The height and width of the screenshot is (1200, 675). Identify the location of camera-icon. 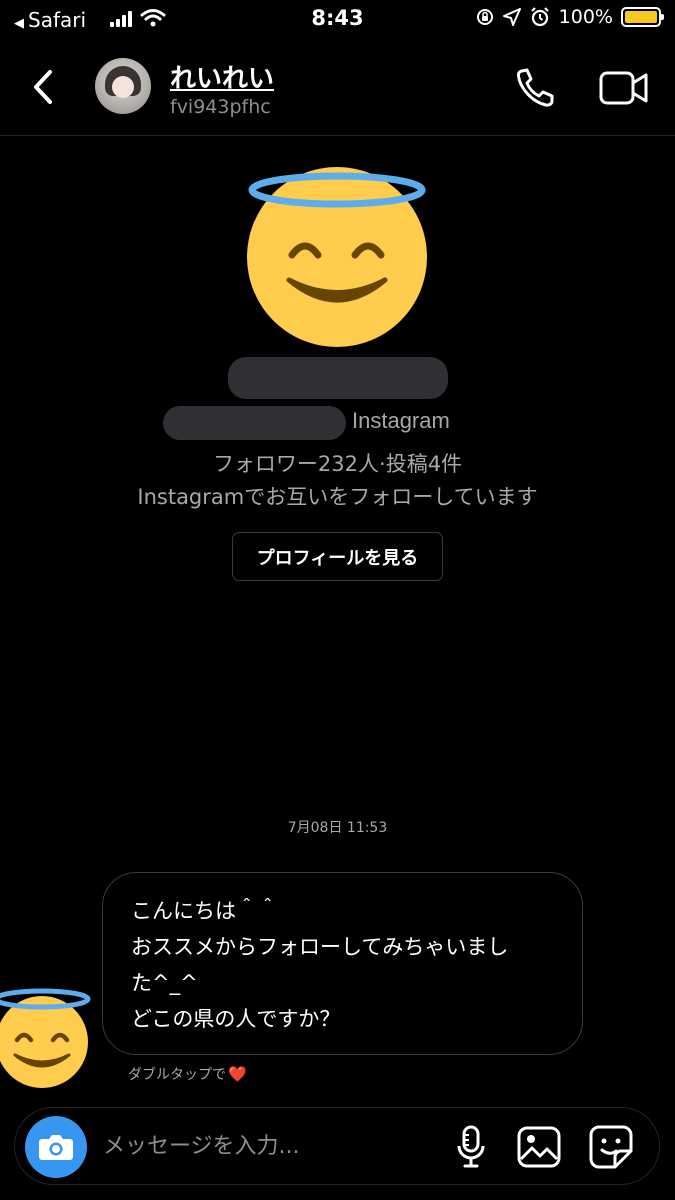
(56, 1147).